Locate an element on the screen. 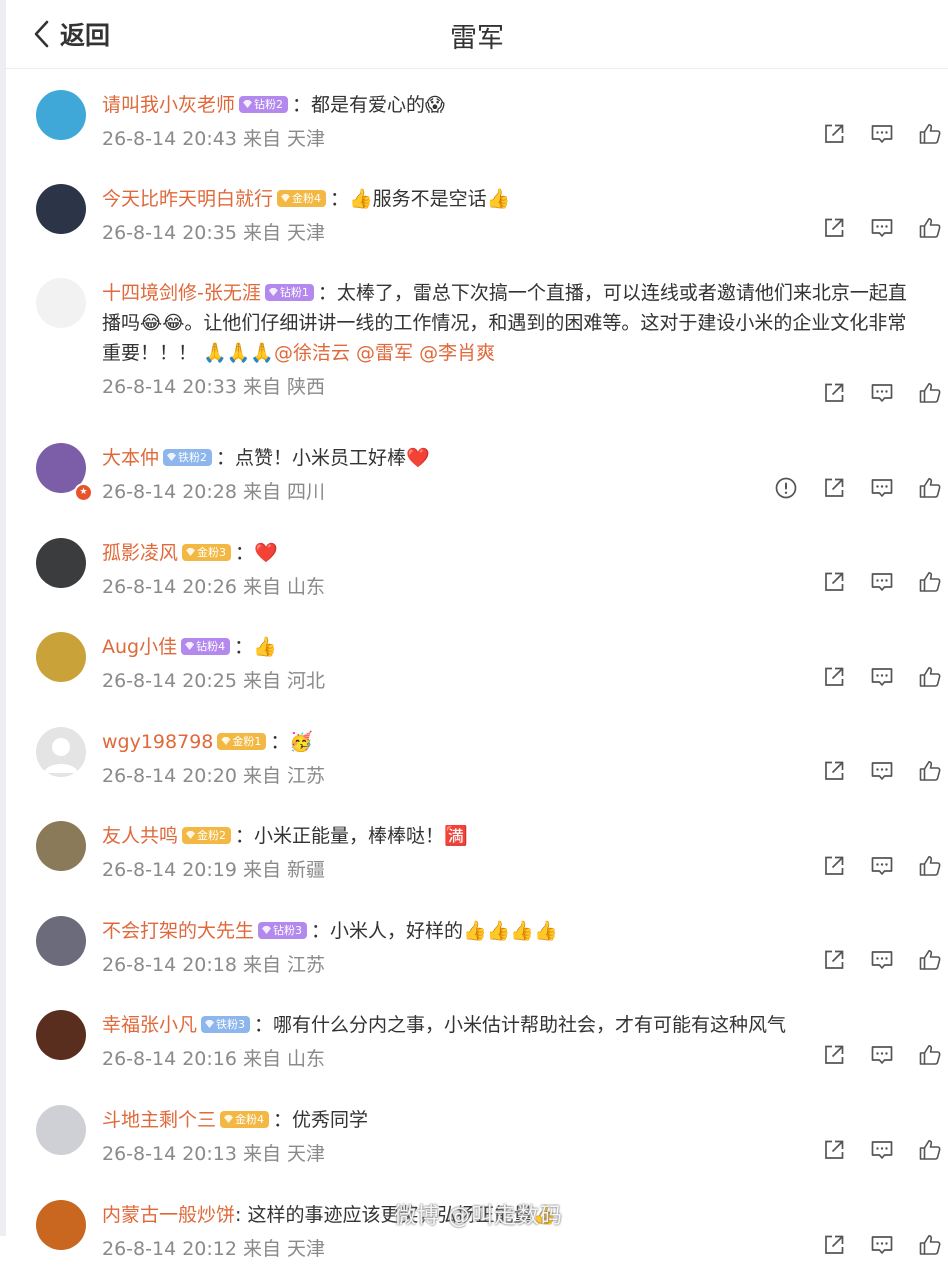 Image resolution: width=948 pixels, height=1285 pixels. comment-text: ：点赞！小米员工好棒❤️ is located at coordinates (323, 458).